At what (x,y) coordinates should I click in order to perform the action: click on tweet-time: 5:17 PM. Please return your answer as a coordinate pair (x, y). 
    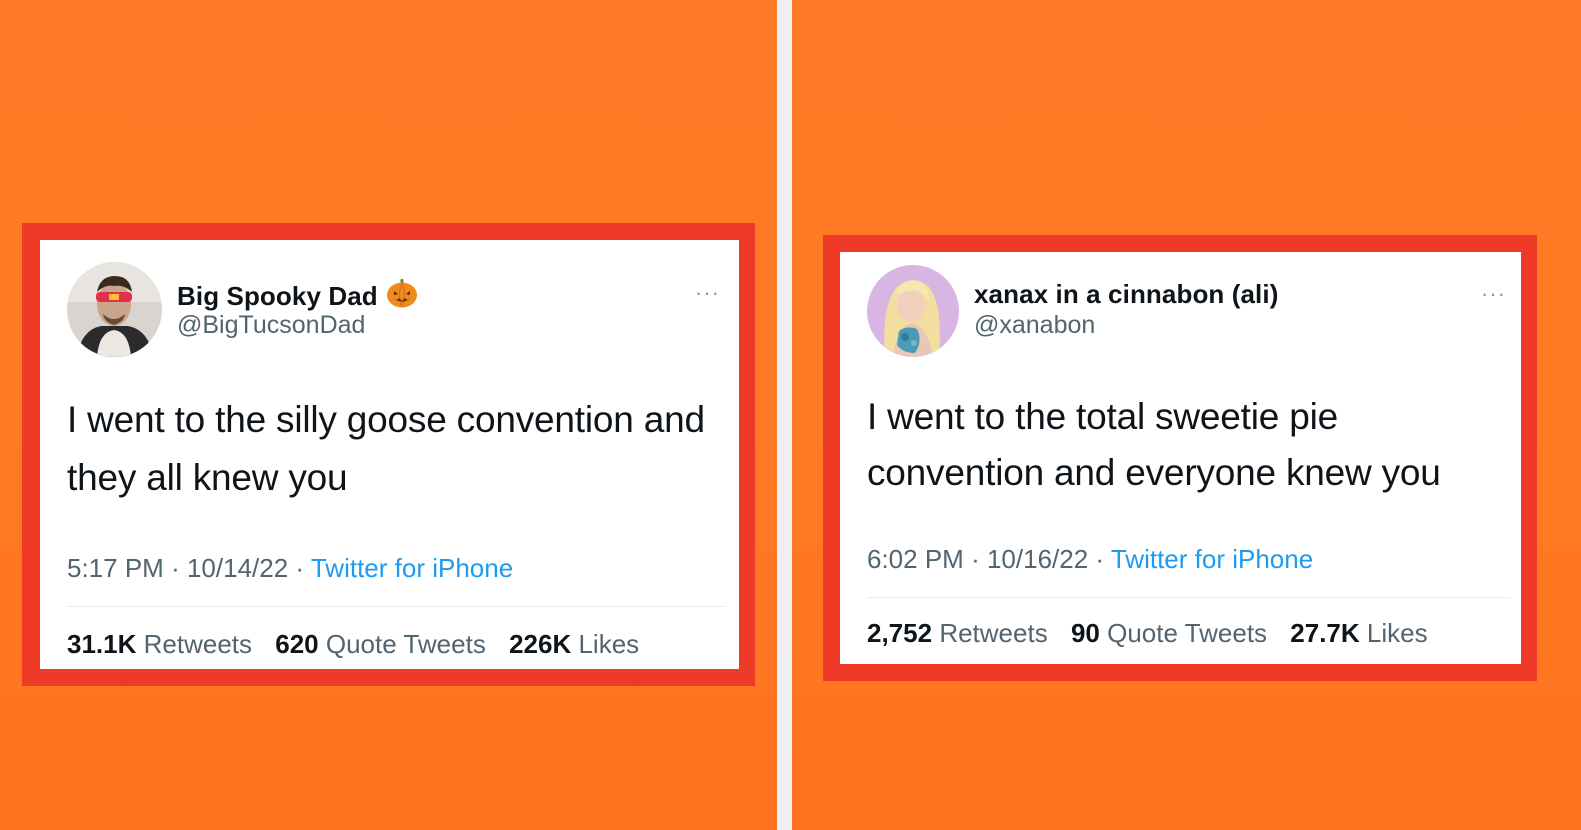
    Looking at the image, I should click on (115, 568).